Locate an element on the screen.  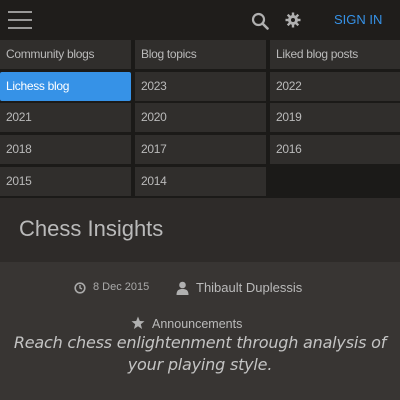
user-icon is located at coordinates (182, 288).